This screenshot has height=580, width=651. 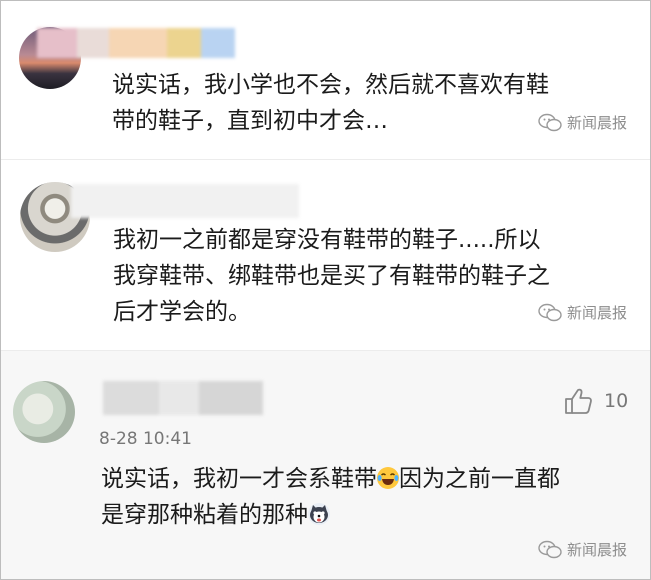 I want to click on user-avatar, so click(x=44, y=412).